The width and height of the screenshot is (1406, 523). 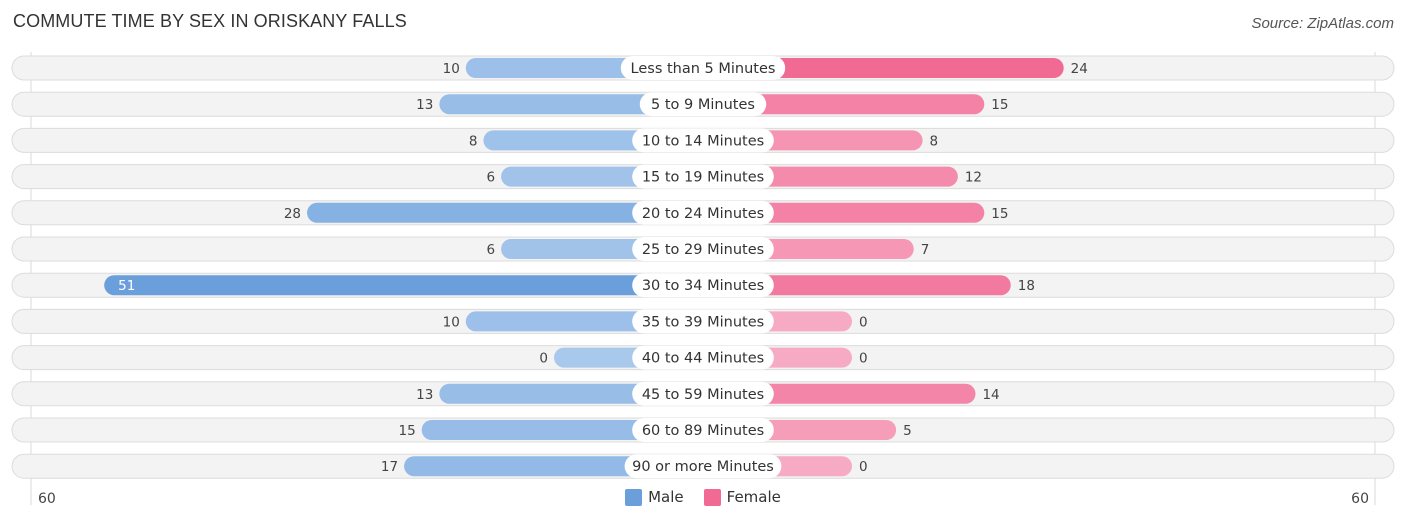 What do you see at coordinates (292, 214) in the screenshot?
I see `male-value-label: 28` at bounding box center [292, 214].